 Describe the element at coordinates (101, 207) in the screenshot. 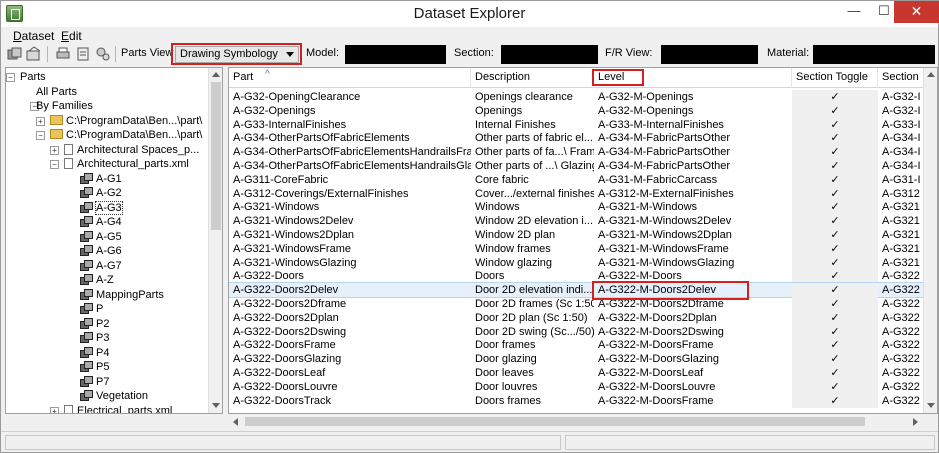

I see `tree-item: A-G3` at that location.